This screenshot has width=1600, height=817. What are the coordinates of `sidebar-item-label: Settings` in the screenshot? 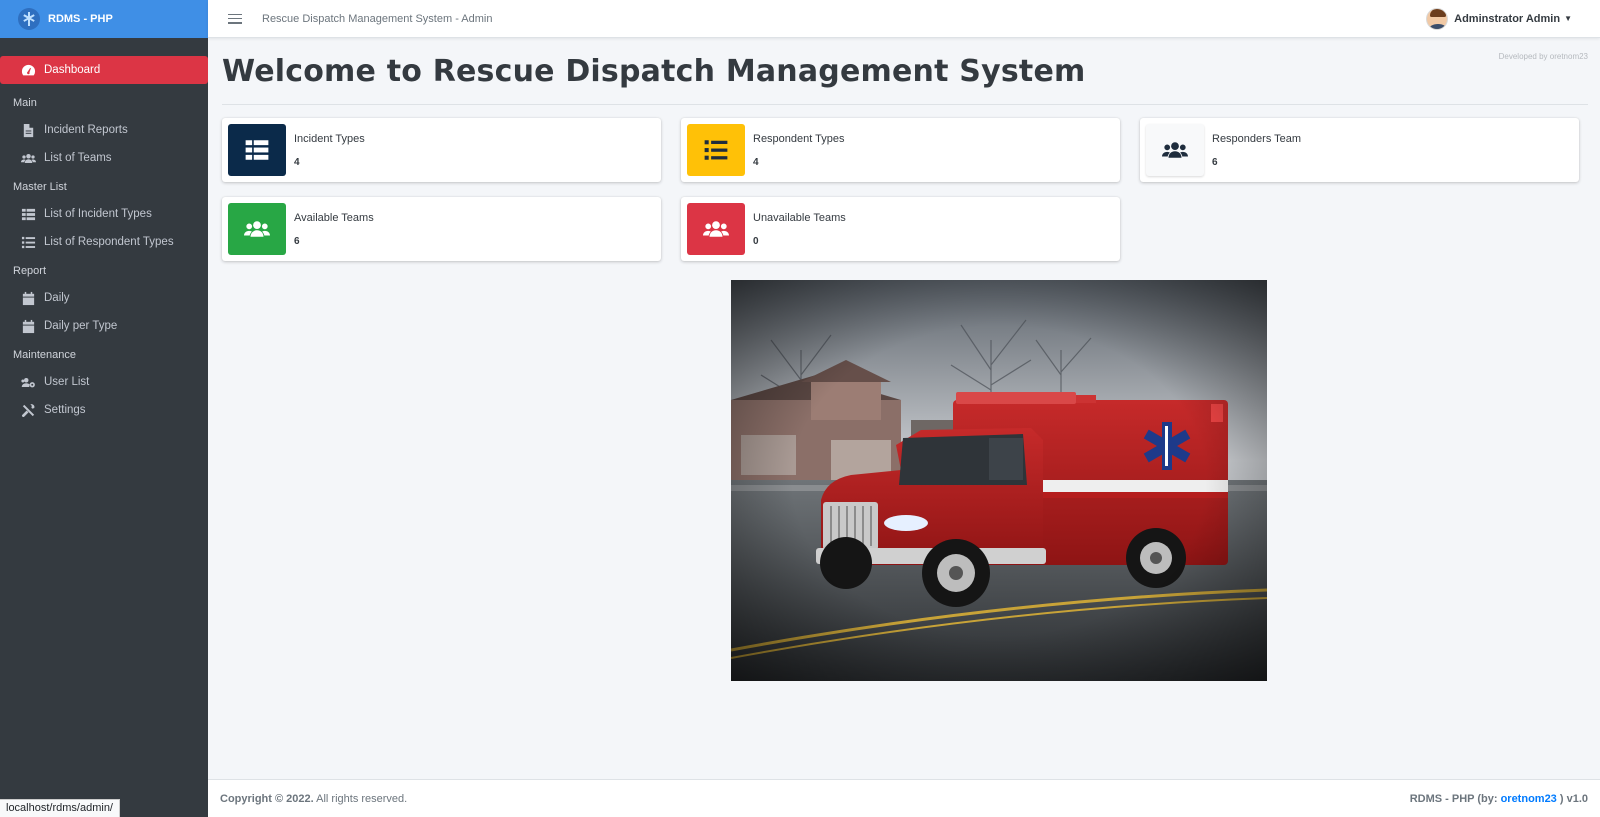 It's located at (65, 410).